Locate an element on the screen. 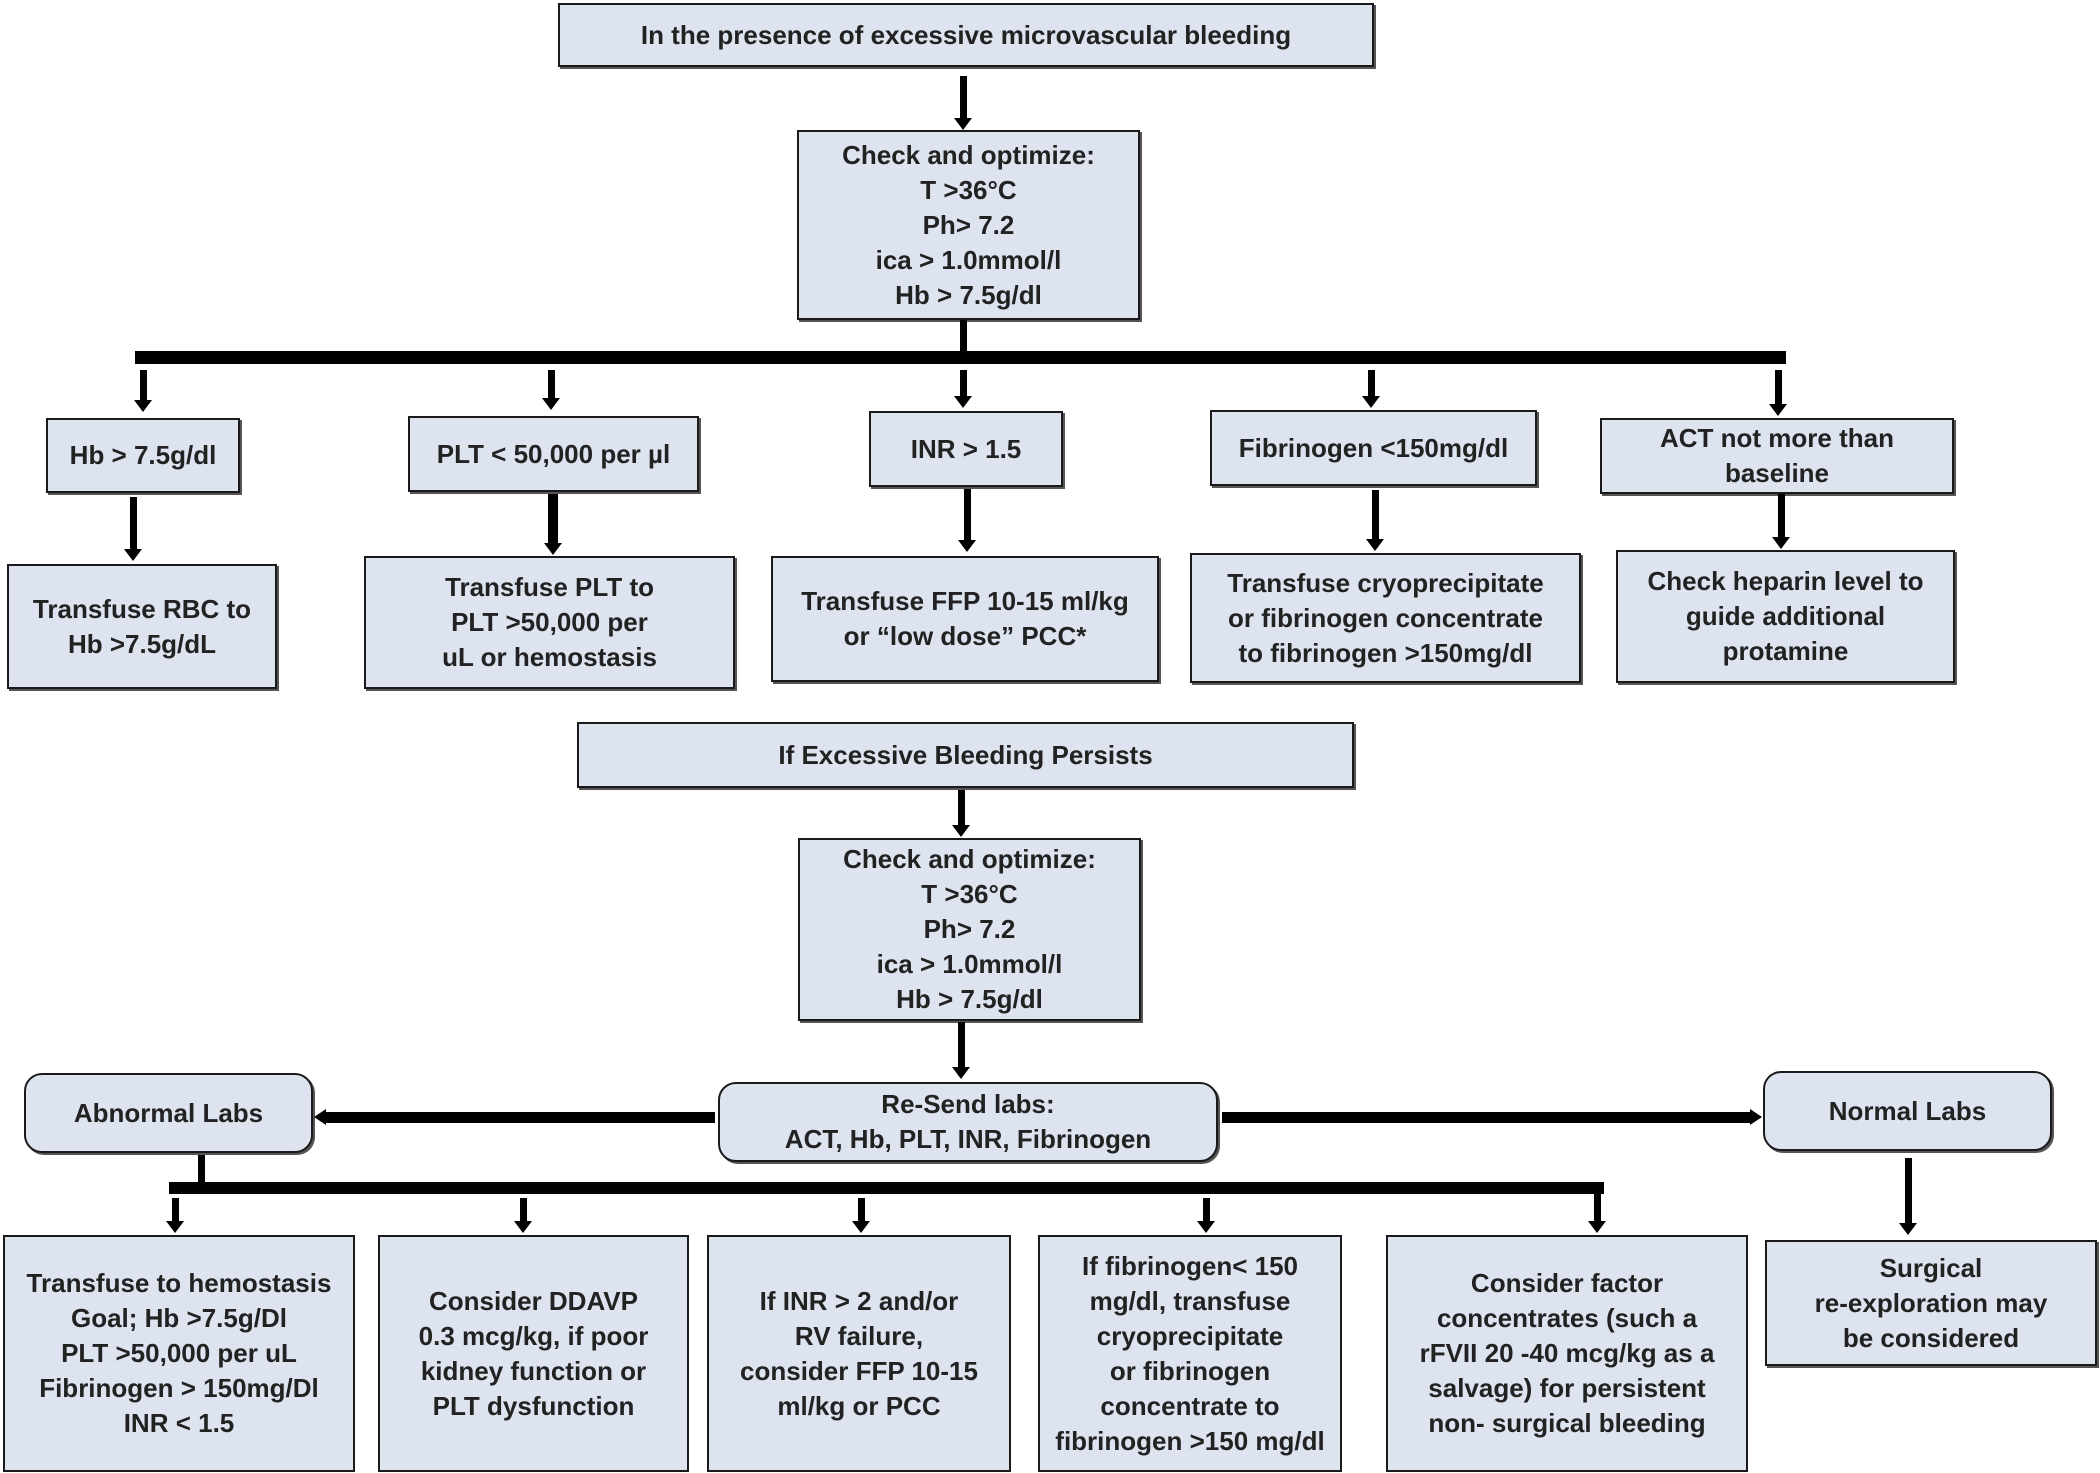  arrow-to-inr-ffp is located at coordinates (861, 1210).